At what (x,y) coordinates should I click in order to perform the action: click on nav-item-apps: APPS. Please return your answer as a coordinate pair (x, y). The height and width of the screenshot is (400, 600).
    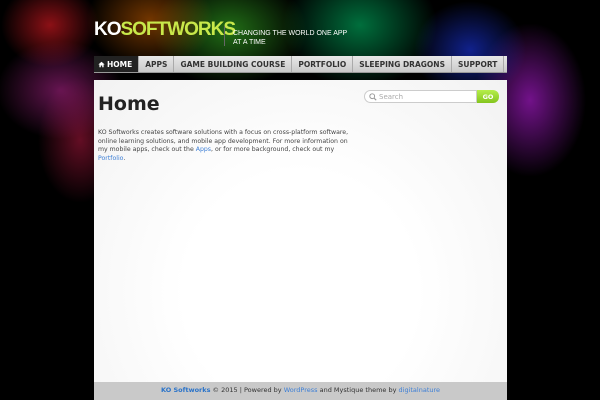
    Looking at the image, I should click on (157, 64).